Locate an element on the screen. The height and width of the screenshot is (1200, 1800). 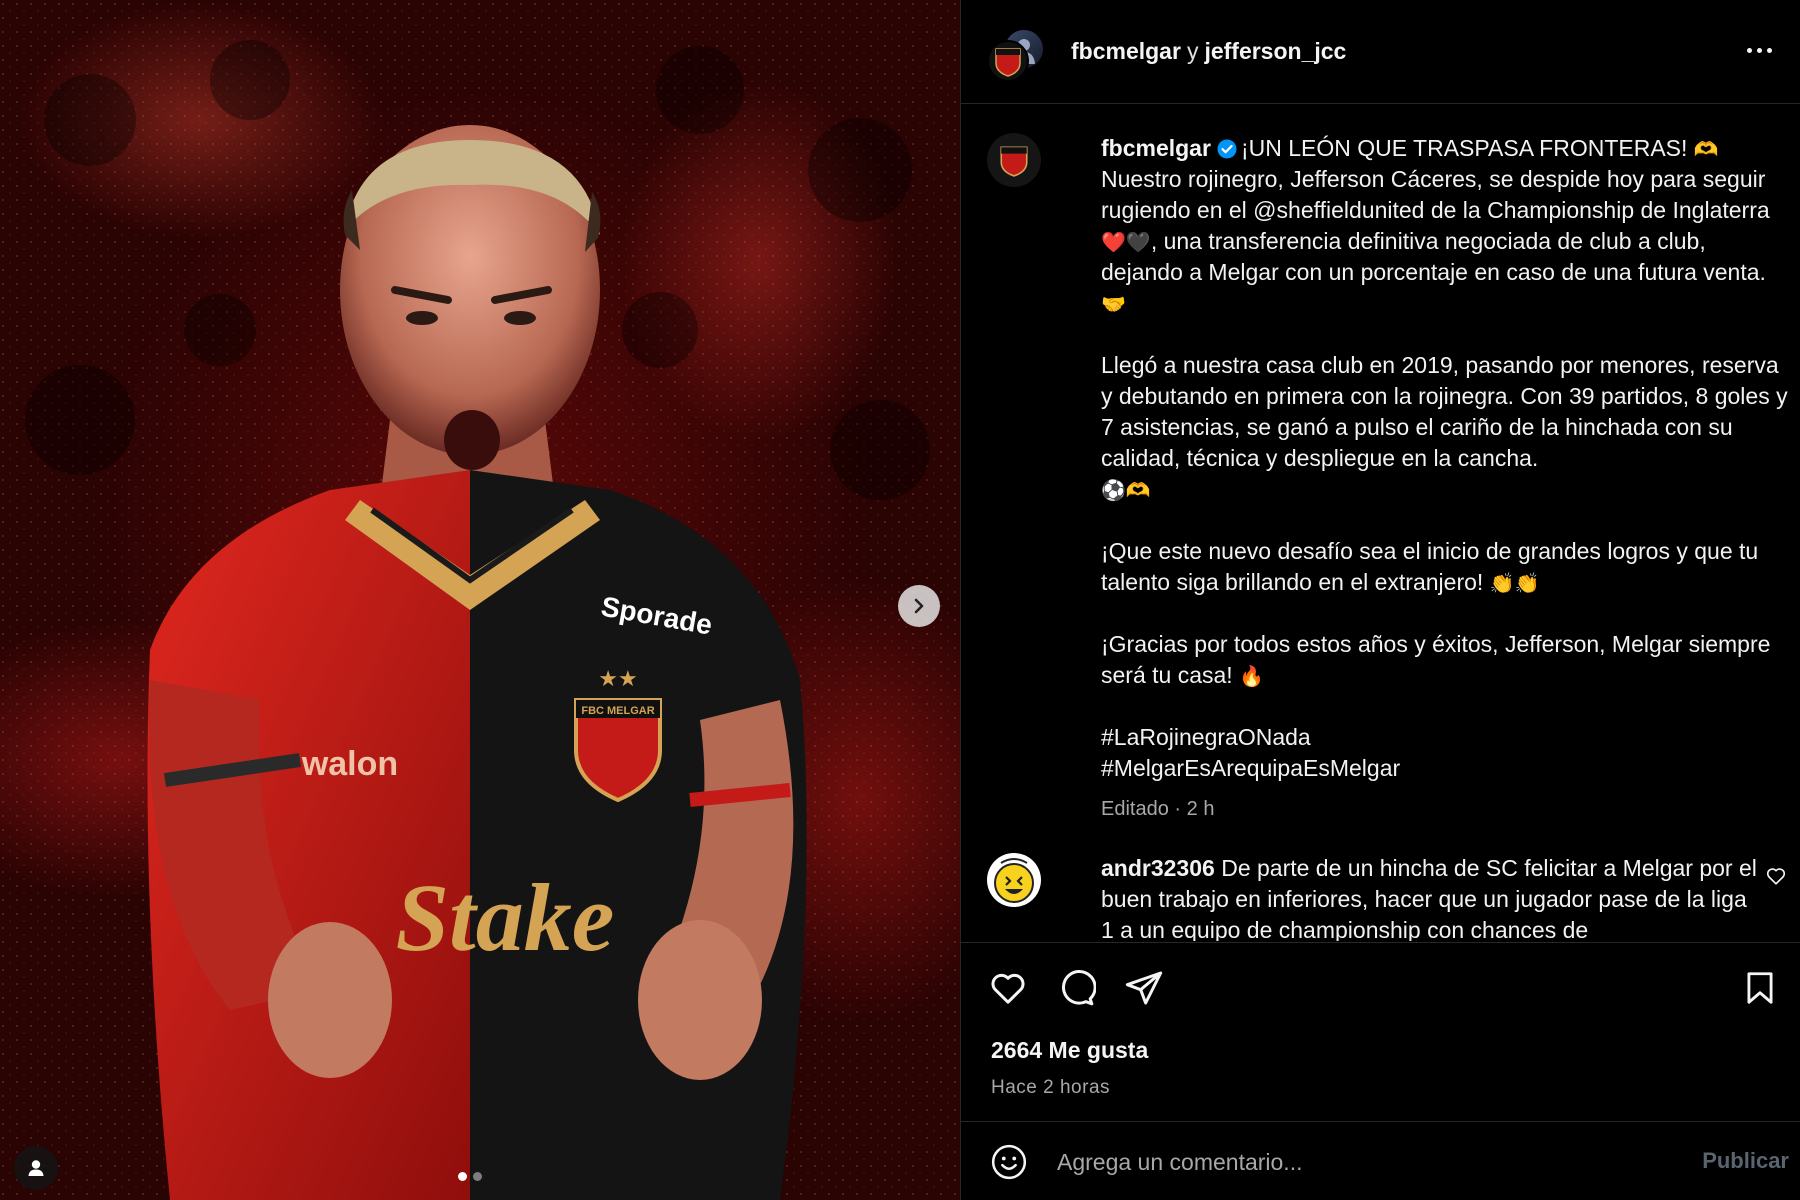
add-comment-bar: Publicar is located at coordinates (1380, 1161).